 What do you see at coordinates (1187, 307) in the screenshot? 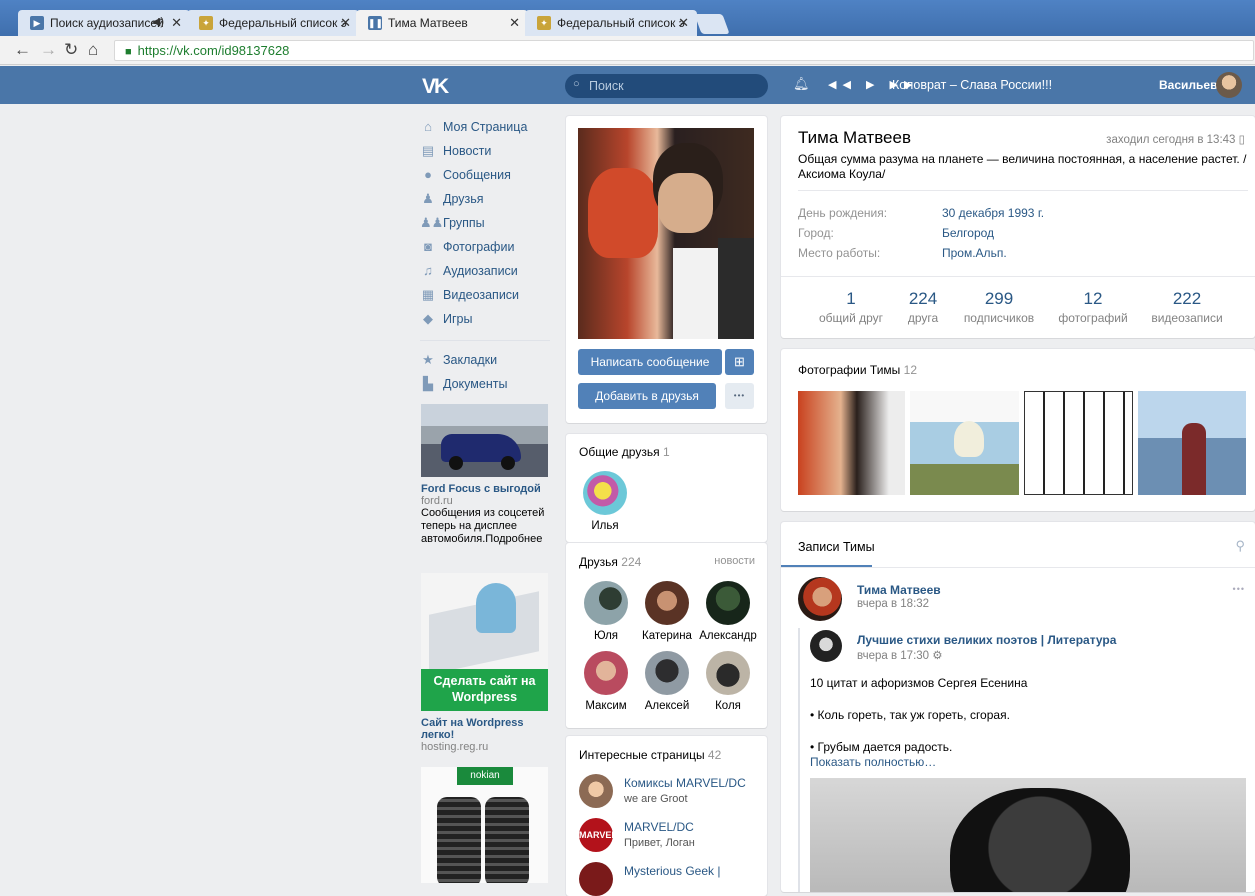
I see `stat-videos: 222 видеозаписи` at bounding box center [1187, 307].